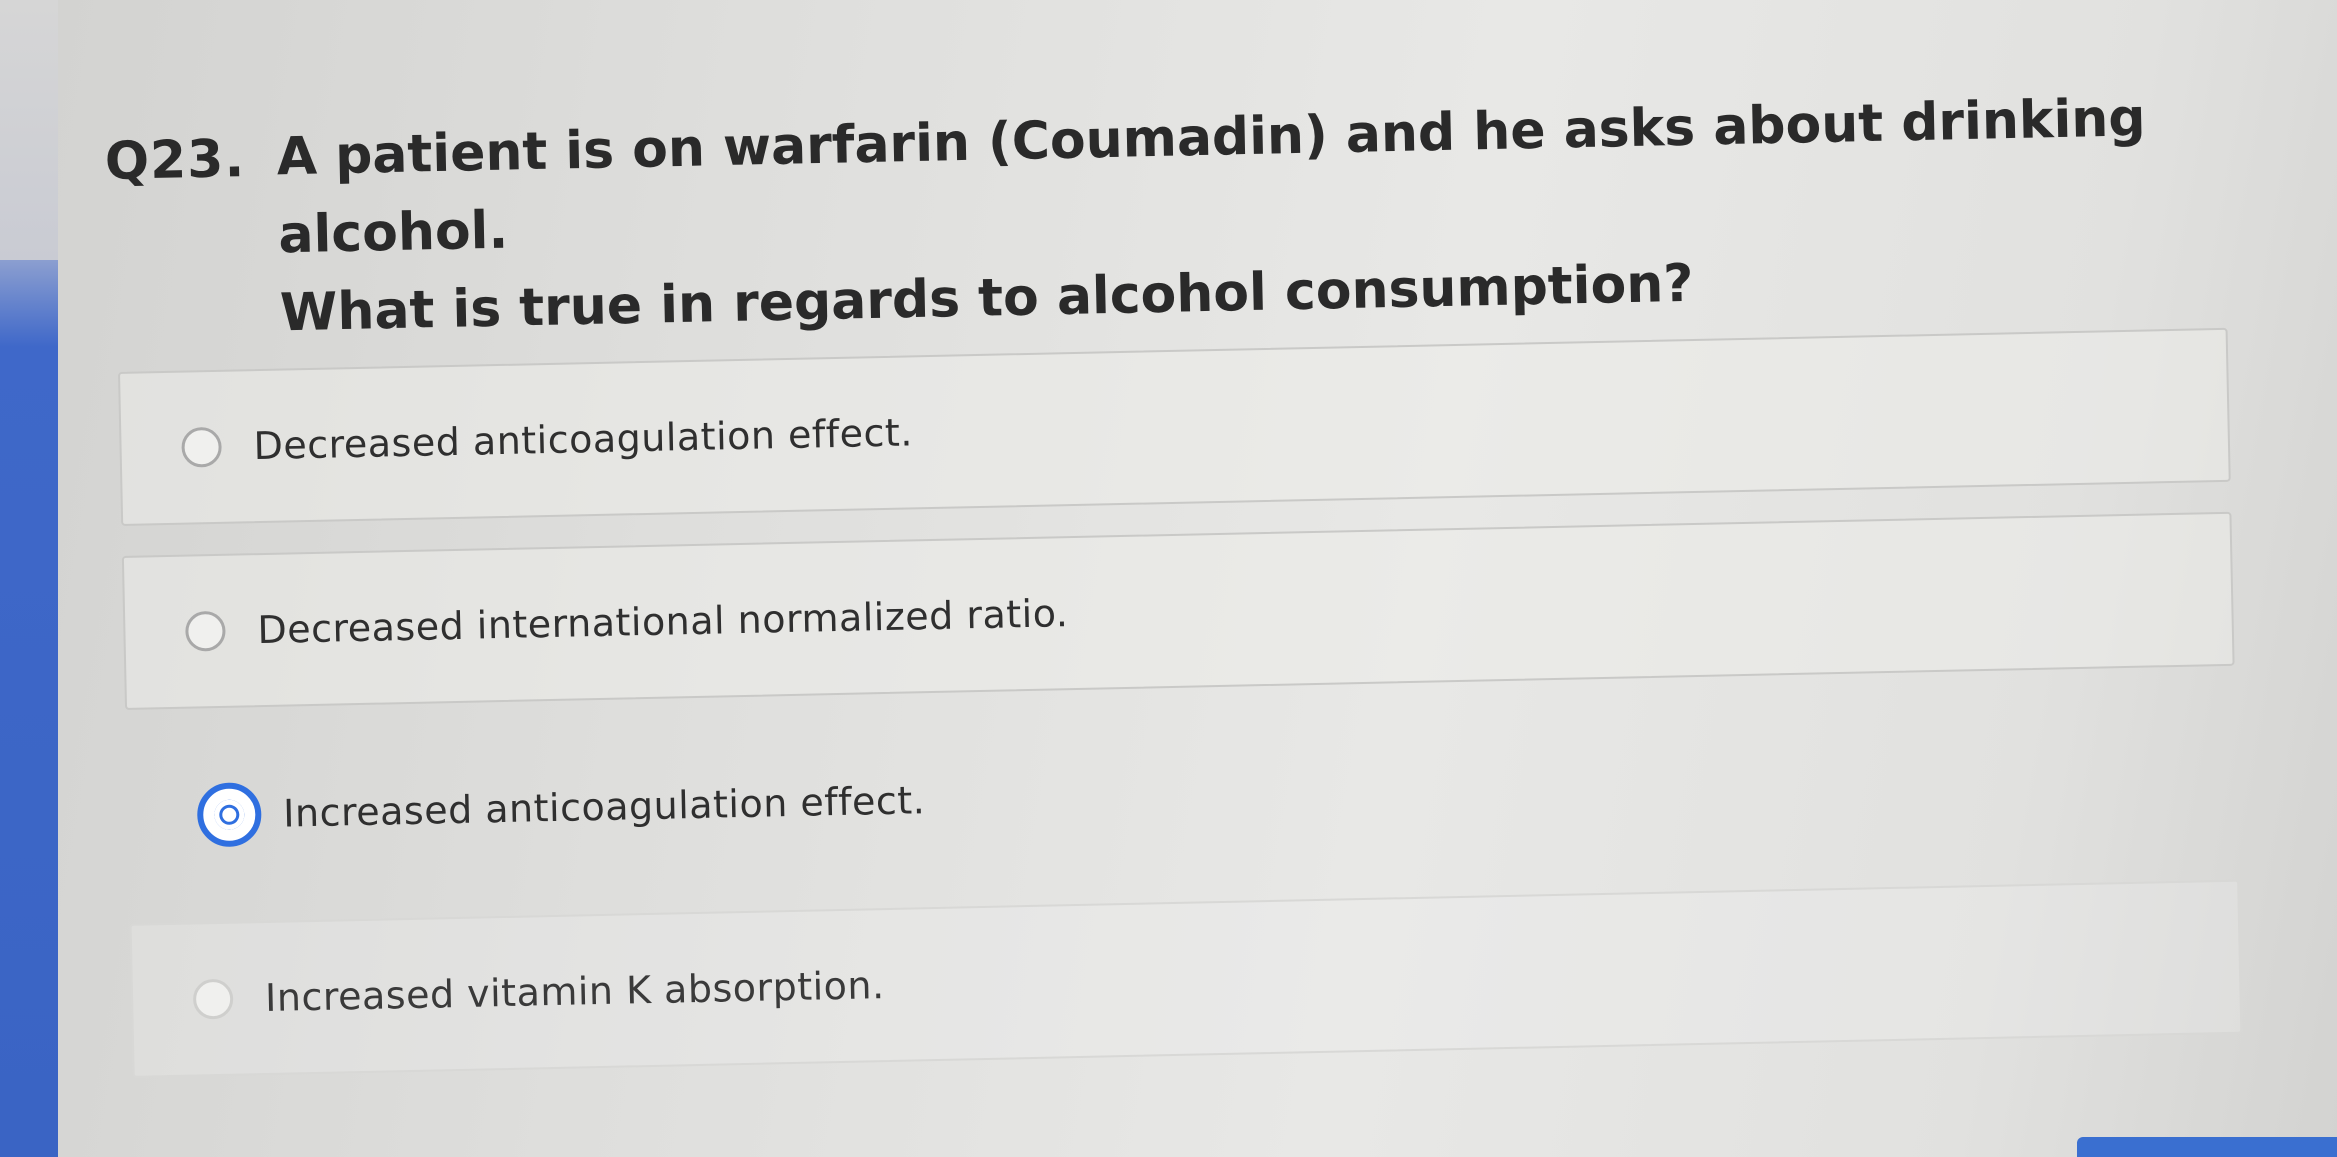 This screenshot has height=1157, width=2337. What do you see at coordinates (29, 130) in the screenshot?
I see `left-edge-panel-top` at bounding box center [29, 130].